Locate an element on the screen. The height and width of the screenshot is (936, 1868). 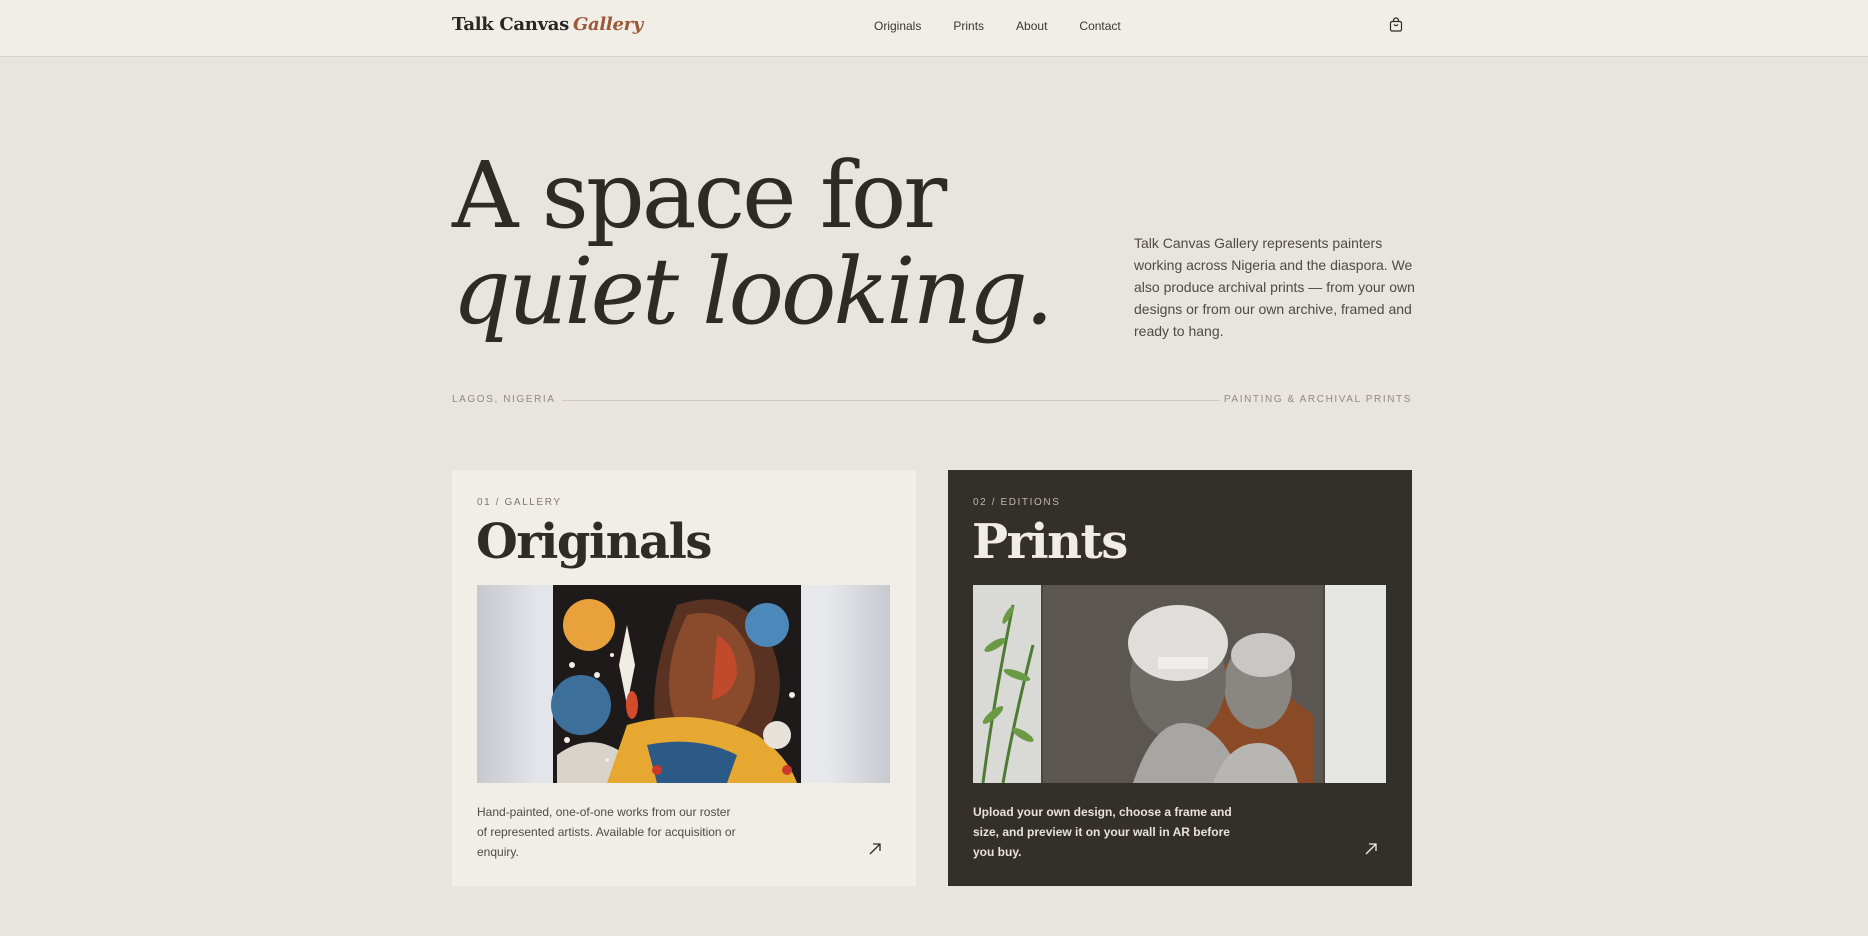
prints-artwork-image is located at coordinates (1179, 684).